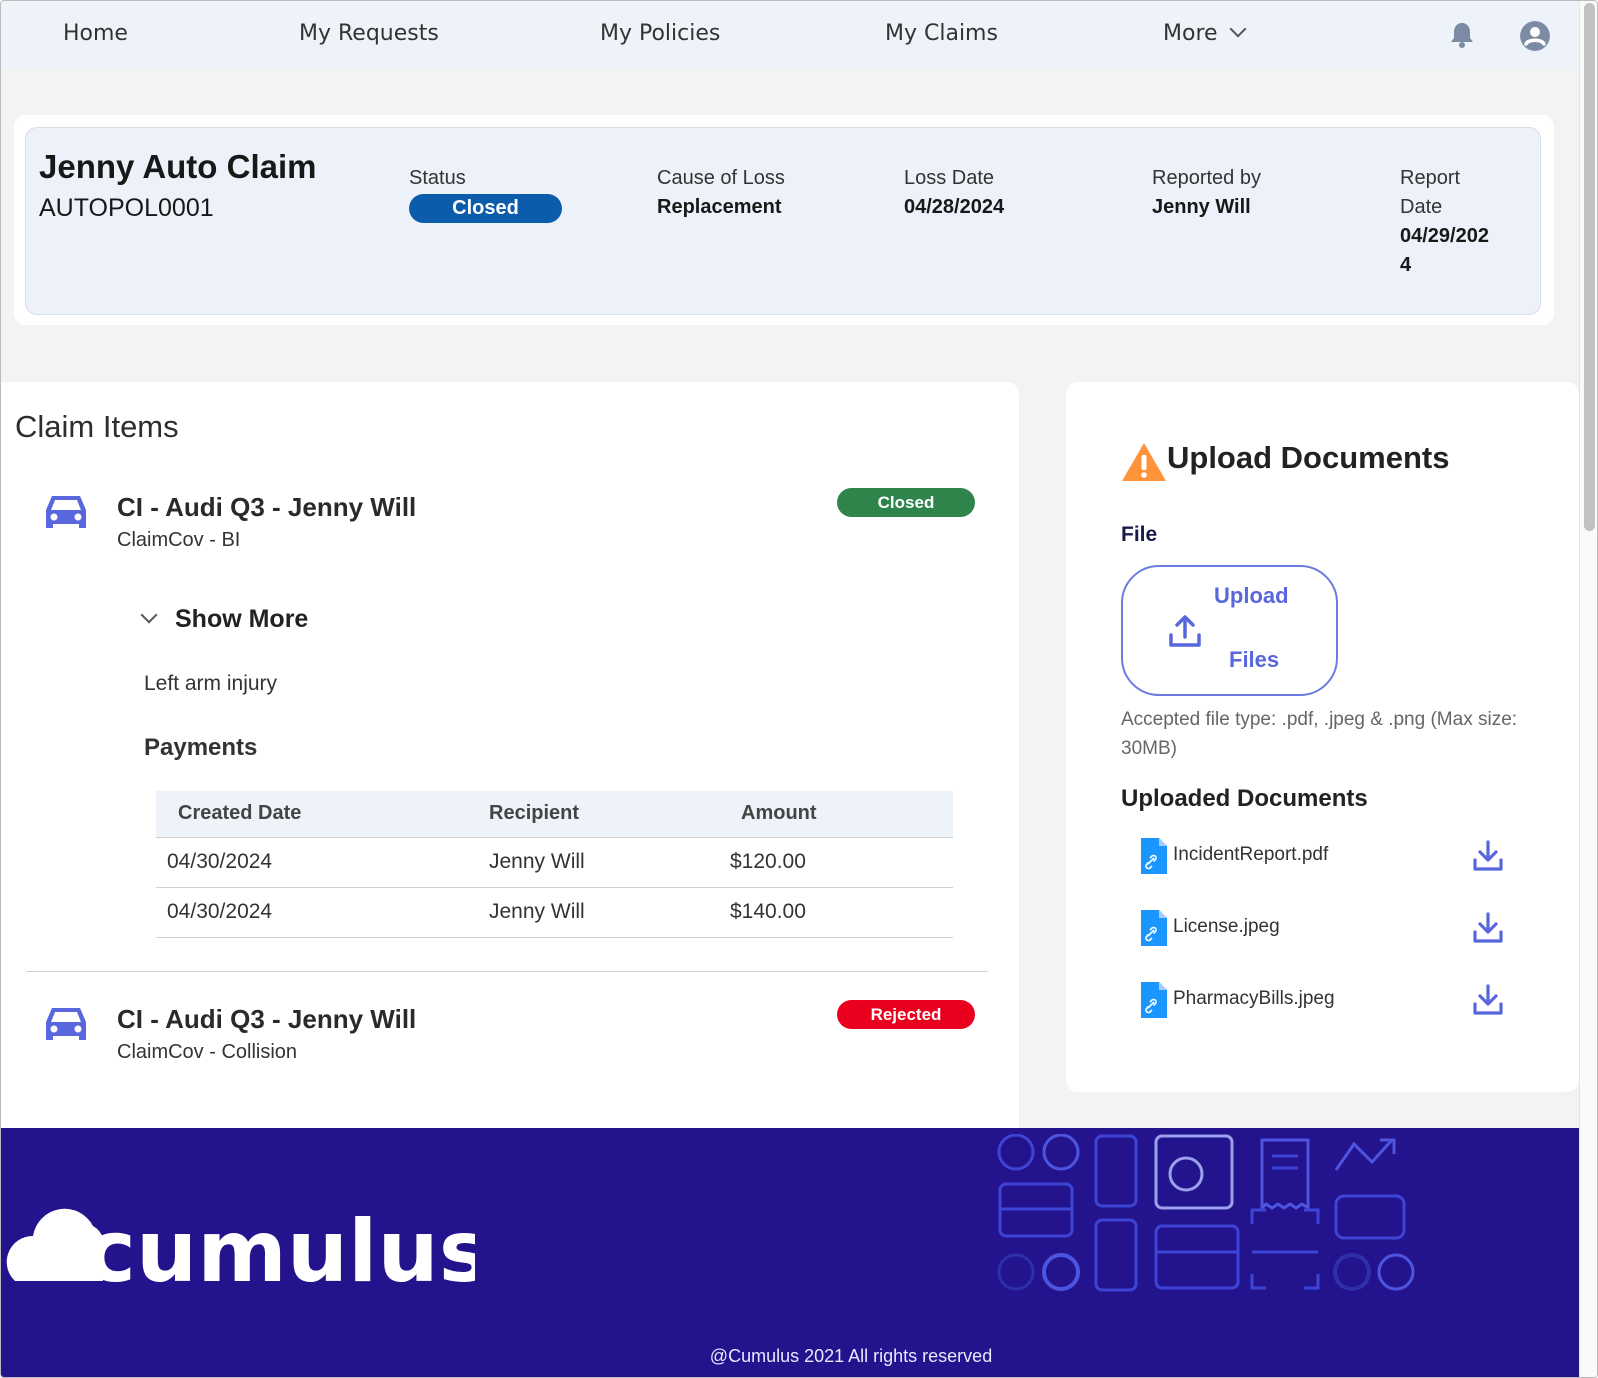  I want to click on decorative-pattern, so click(1206, 1213).